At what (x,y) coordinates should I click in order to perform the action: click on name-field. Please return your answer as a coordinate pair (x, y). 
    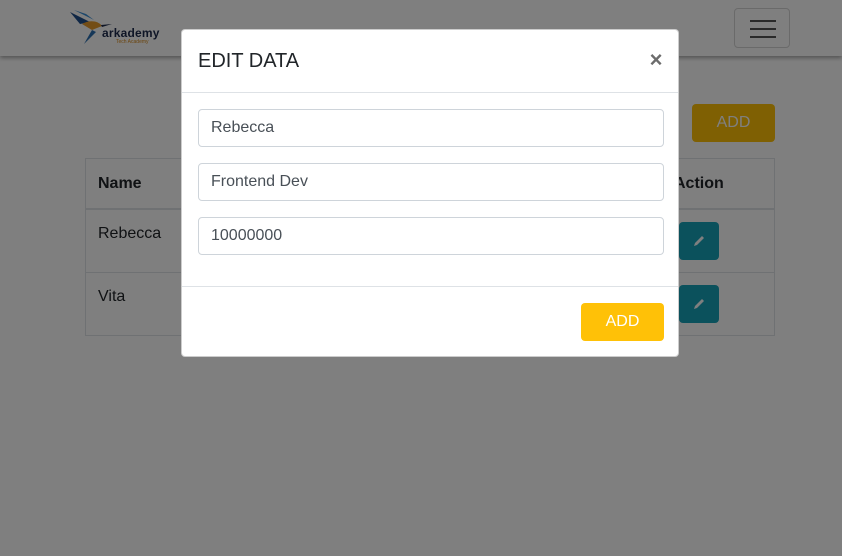
    Looking at the image, I should click on (431, 128).